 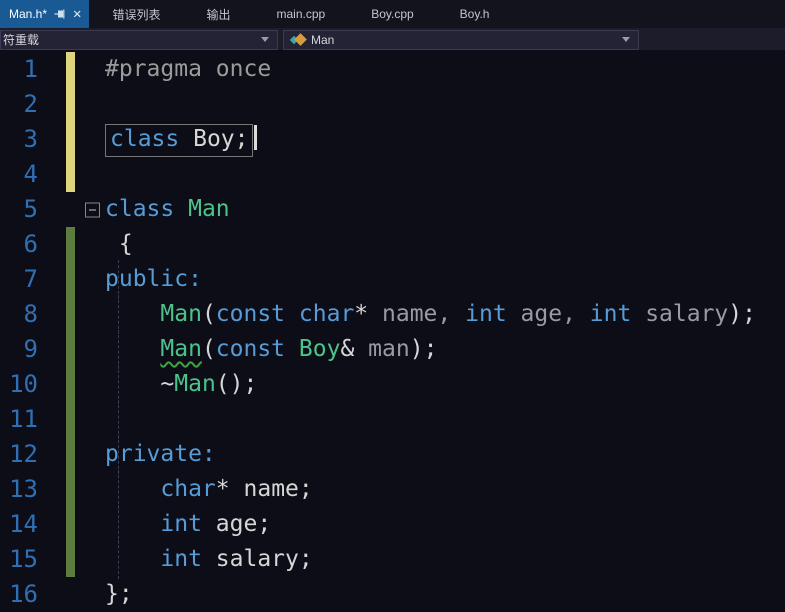 I want to click on code-text: class Boy;, so click(x=445, y=139).